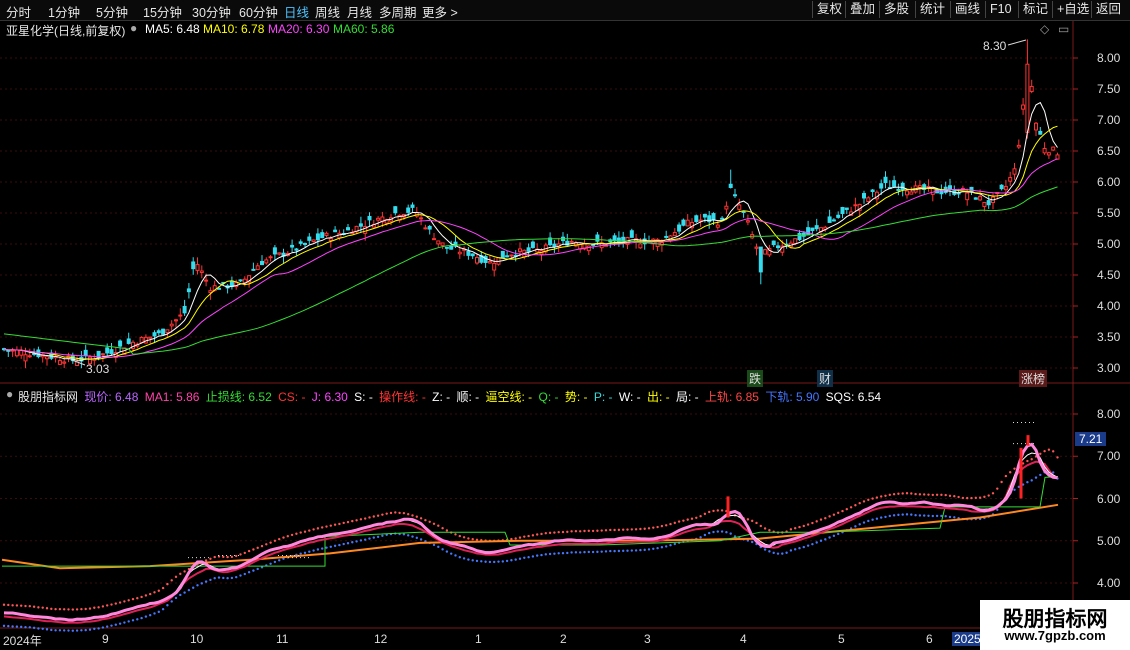  I want to click on sub-indicator-16: 上轨: 6.85, so click(730, 397).